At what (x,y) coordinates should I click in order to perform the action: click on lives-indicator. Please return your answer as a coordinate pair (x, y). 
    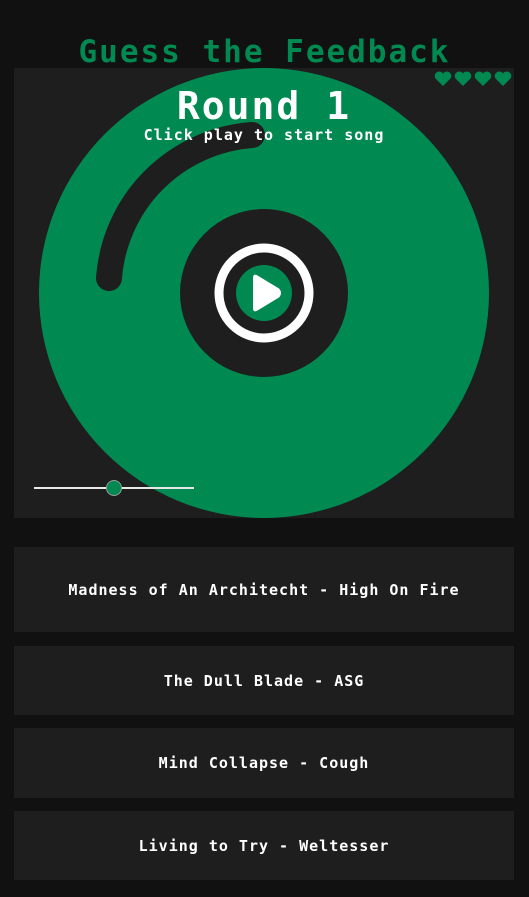
    Looking at the image, I should click on (473, 79).